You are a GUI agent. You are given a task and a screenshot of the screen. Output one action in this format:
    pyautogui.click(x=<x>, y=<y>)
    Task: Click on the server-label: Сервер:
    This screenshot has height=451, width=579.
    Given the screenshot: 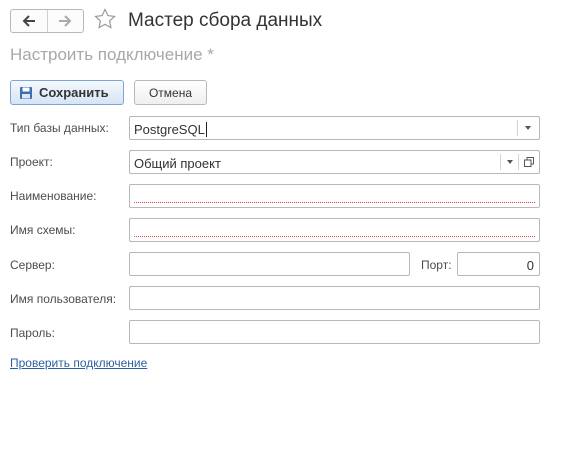 What is the action you would take?
    pyautogui.click(x=32, y=265)
    